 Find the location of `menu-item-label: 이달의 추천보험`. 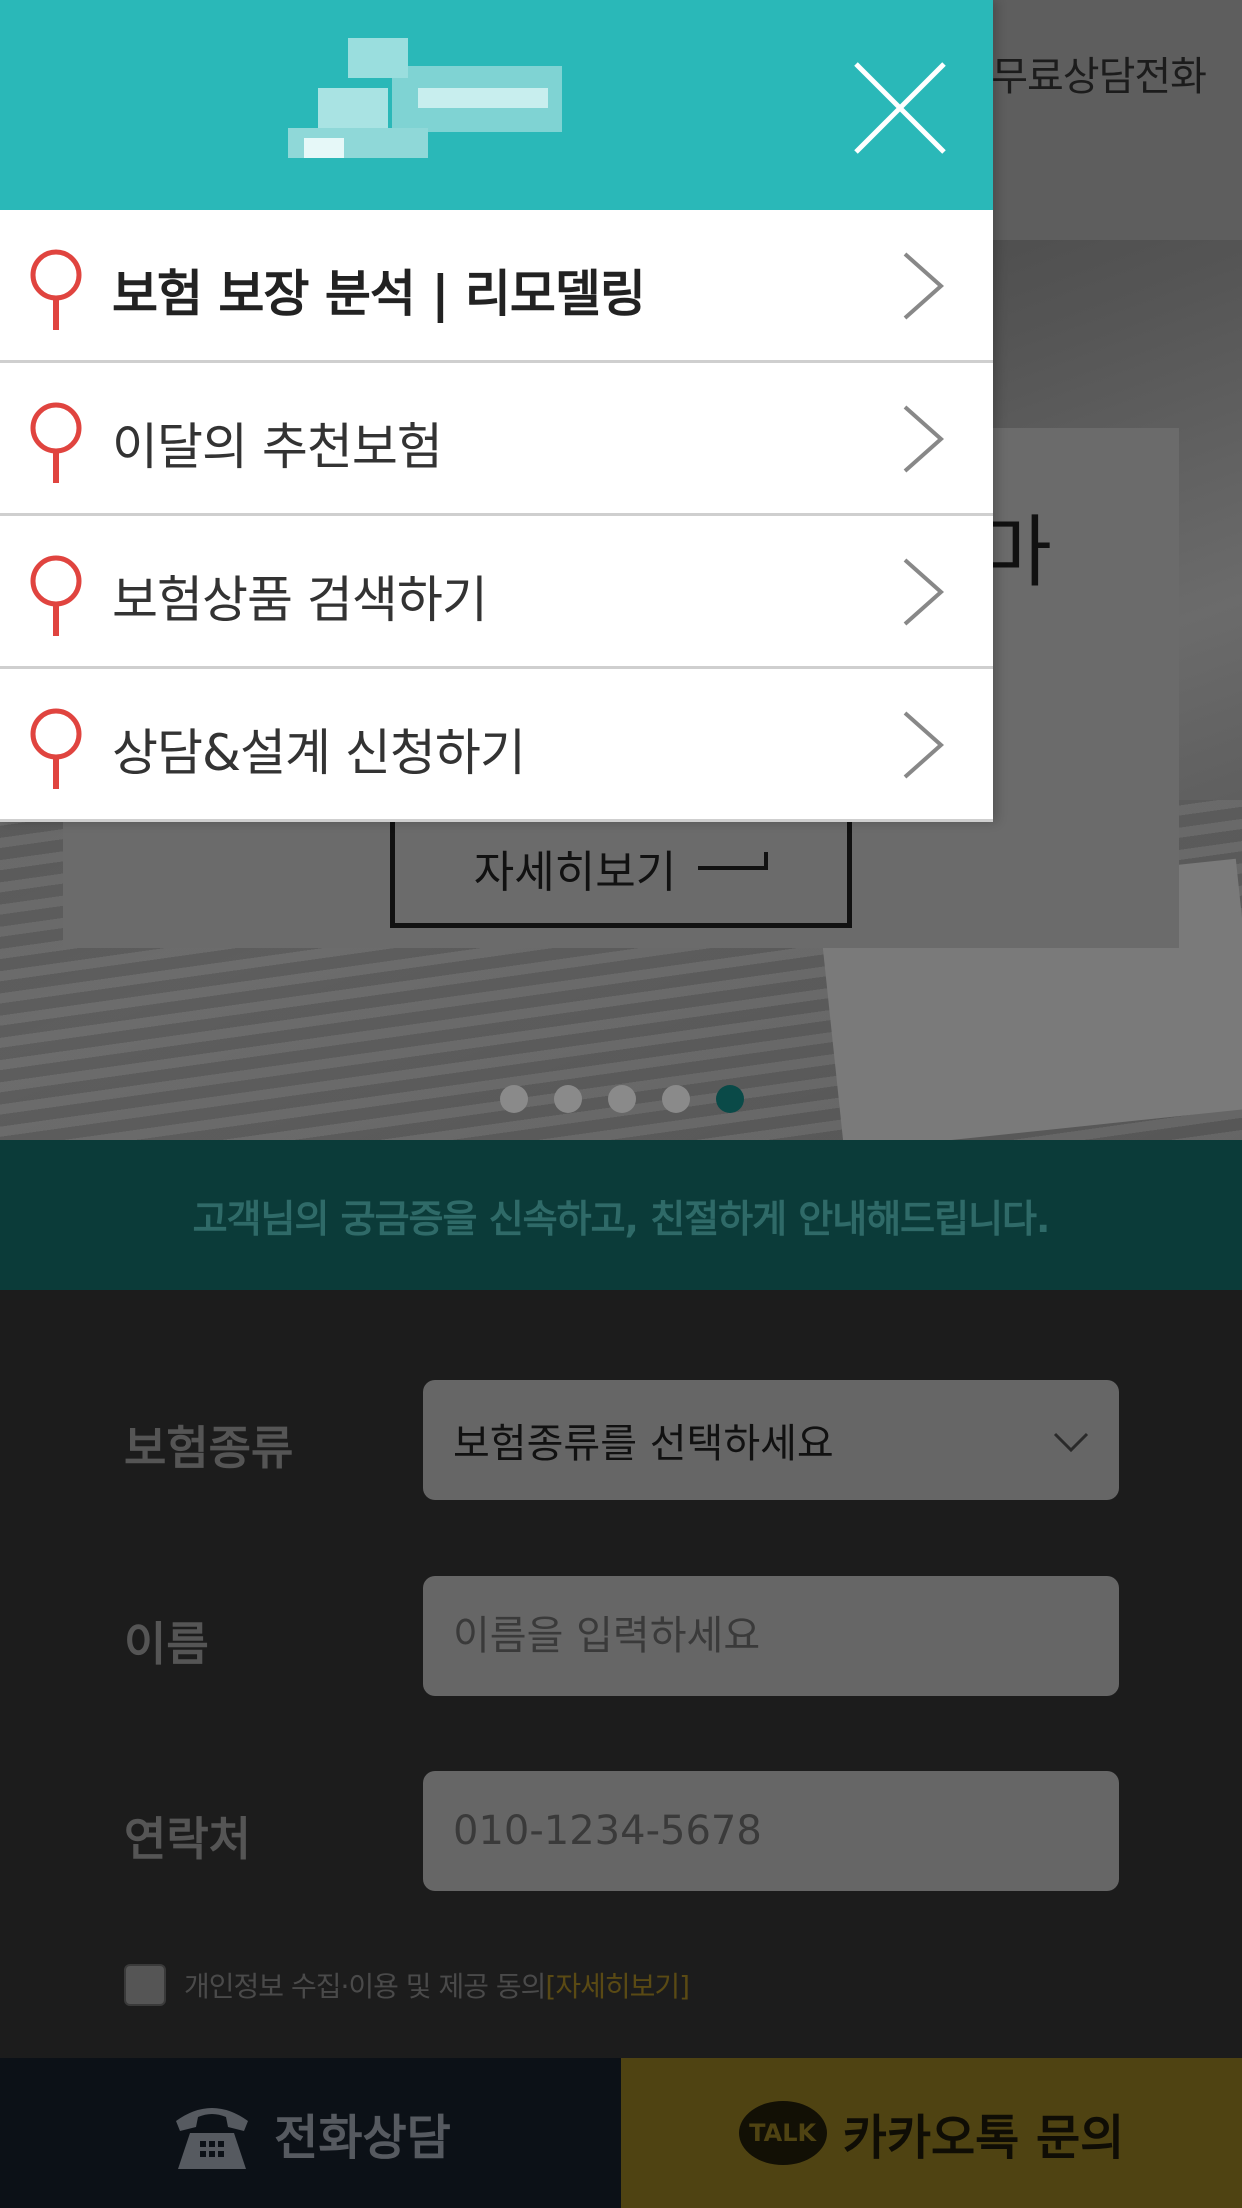

menu-item-label: 이달의 추천보험 is located at coordinates (277, 447).